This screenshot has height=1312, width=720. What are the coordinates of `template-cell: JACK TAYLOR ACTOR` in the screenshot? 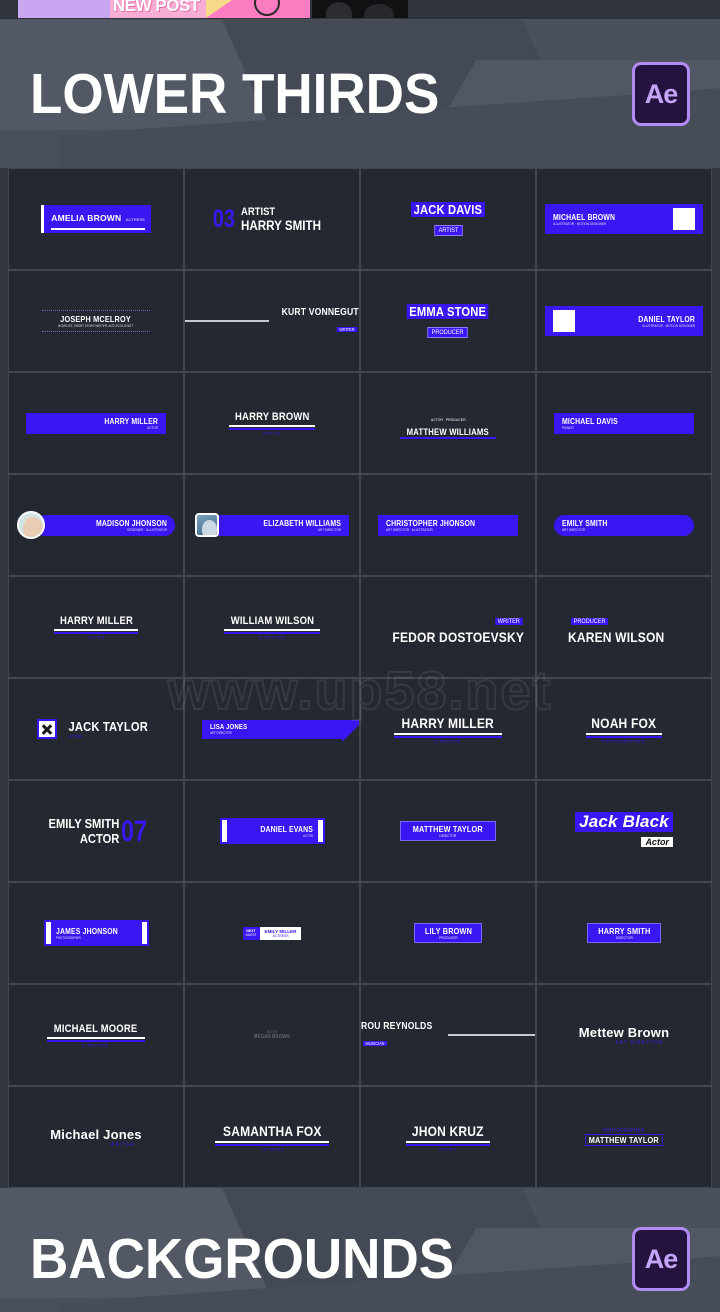 It's located at (96, 729).